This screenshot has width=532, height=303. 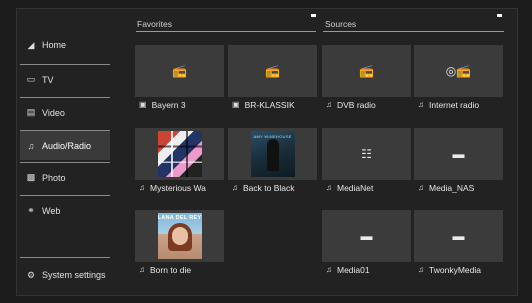 I want to click on tile-mysterious-wa, so click(x=179, y=154).